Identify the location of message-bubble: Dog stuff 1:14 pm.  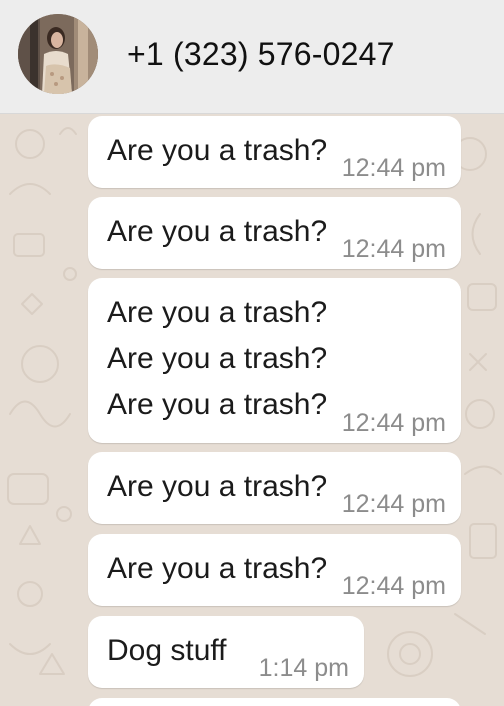
(226, 652).